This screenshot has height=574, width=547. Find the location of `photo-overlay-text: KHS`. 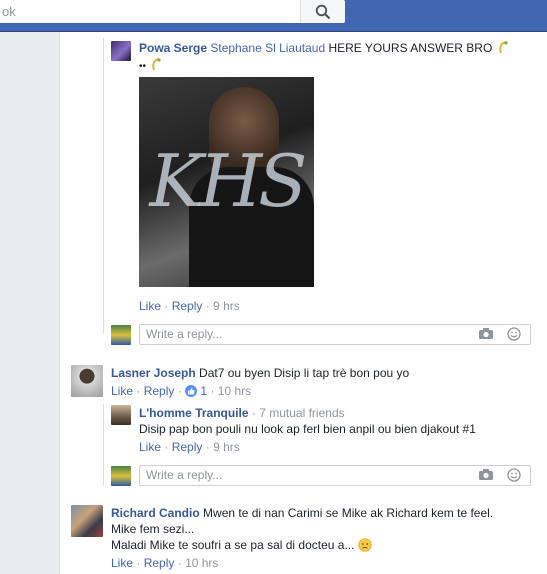

photo-overlay-text: KHS is located at coordinates (228, 181).